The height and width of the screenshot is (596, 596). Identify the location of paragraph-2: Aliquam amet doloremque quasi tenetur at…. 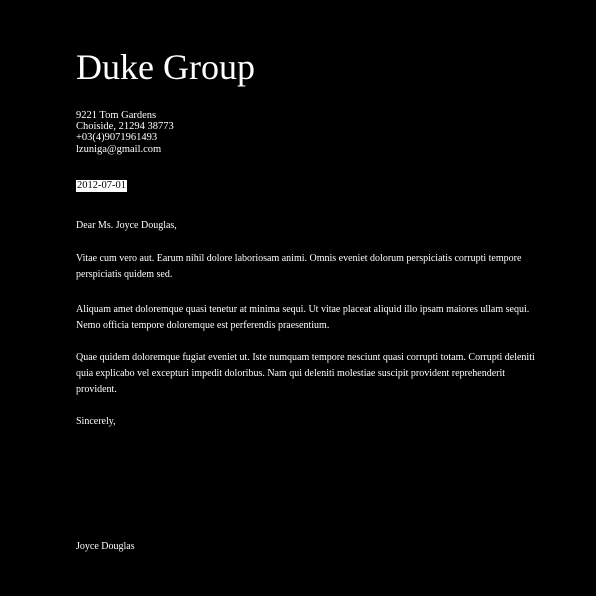
(303, 317).